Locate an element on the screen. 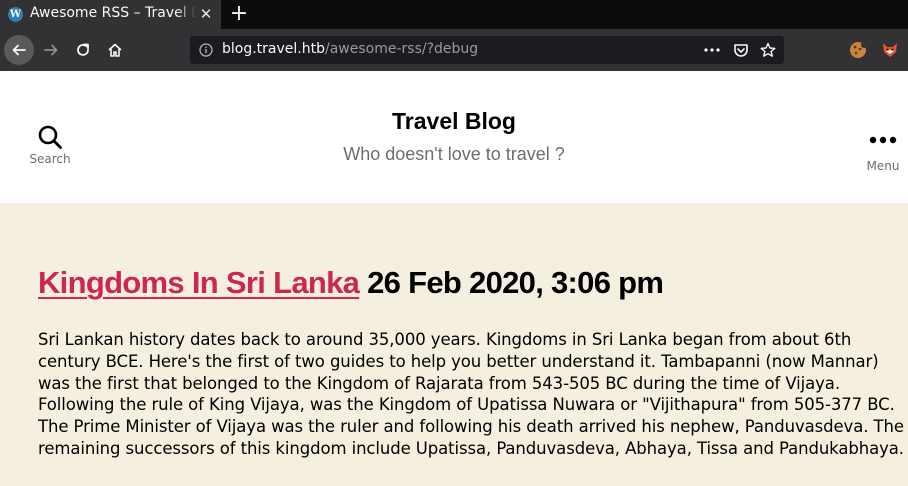 The width and height of the screenshot is (908, 486). new-tab-button: + is located at coordinates (239, 14).